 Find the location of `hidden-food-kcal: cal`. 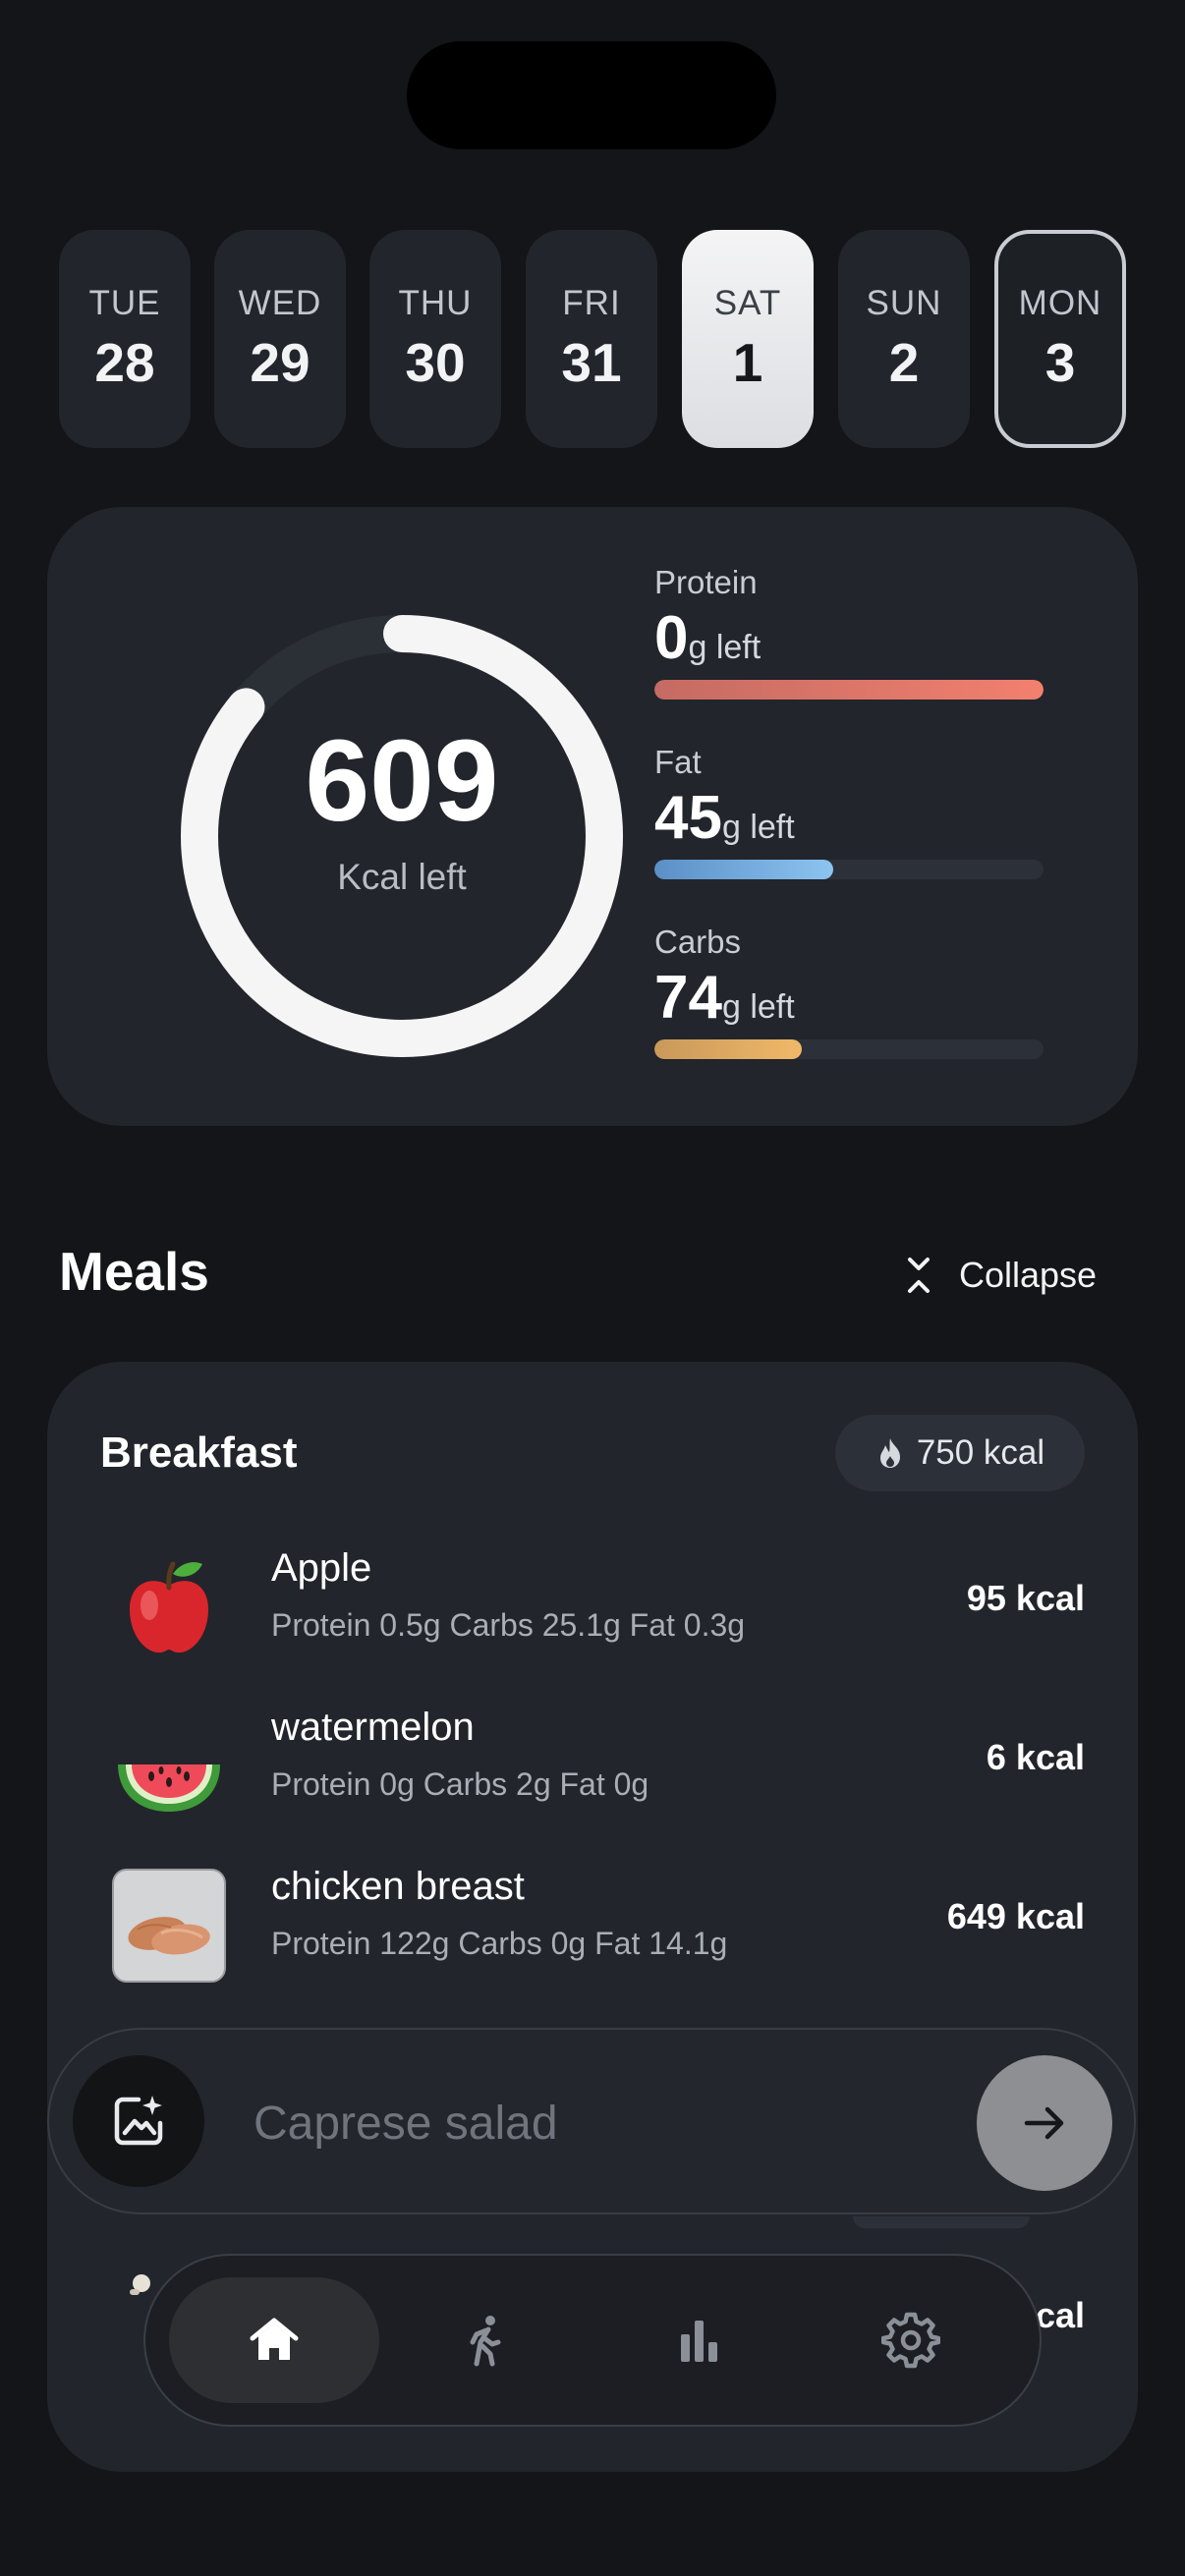

hidden-food-kcal: cal is located at coordinates (1061, 2315).